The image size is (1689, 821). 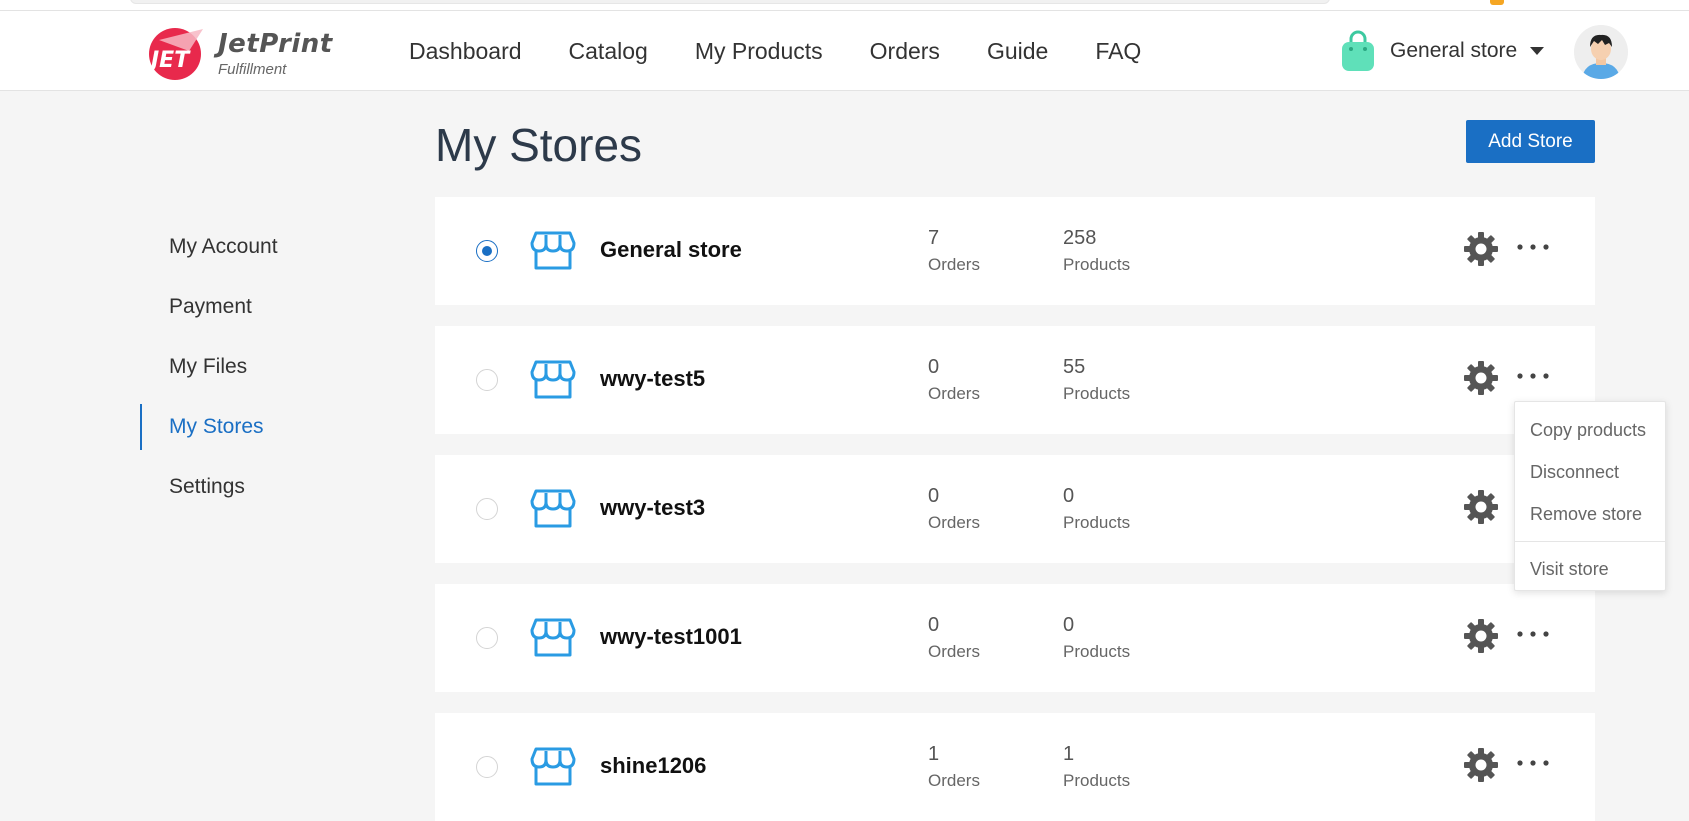 What do you see at coordinates (209, 247) in the screenshot?
I see `sidebar-item-my-account: My Account` at bounding box center [209, 247].